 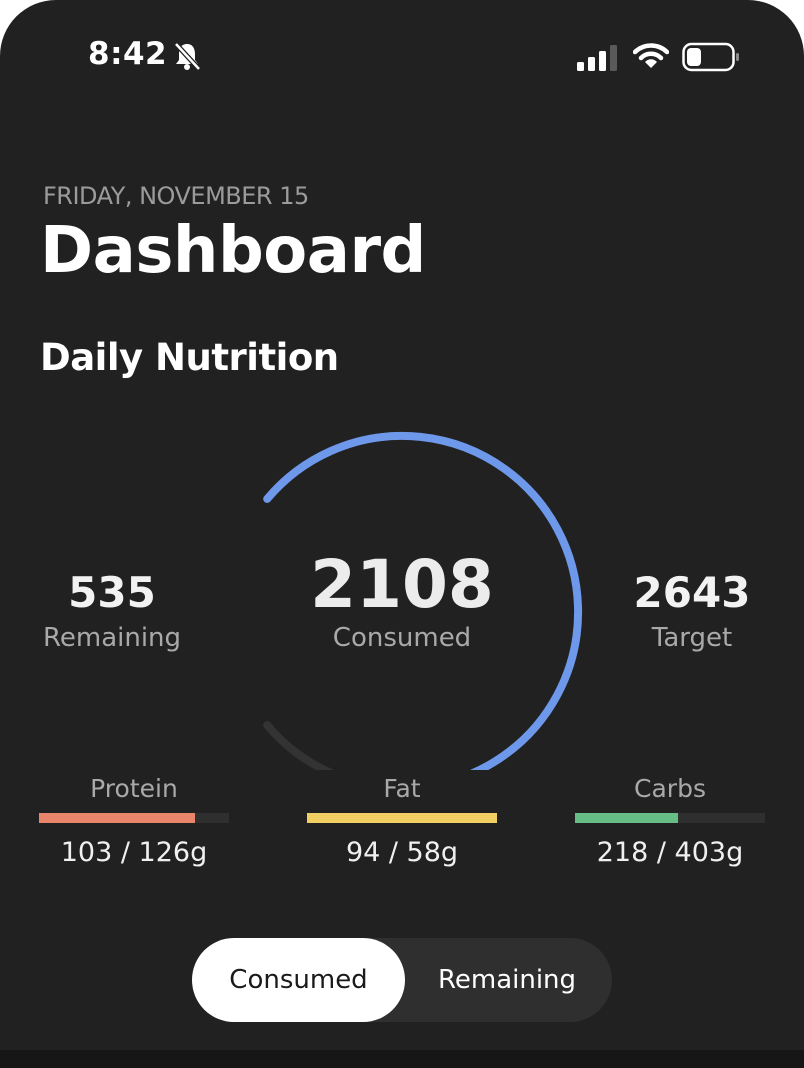 I want to click on protein-value: 103 / 126g, so click(x=134, y=852).